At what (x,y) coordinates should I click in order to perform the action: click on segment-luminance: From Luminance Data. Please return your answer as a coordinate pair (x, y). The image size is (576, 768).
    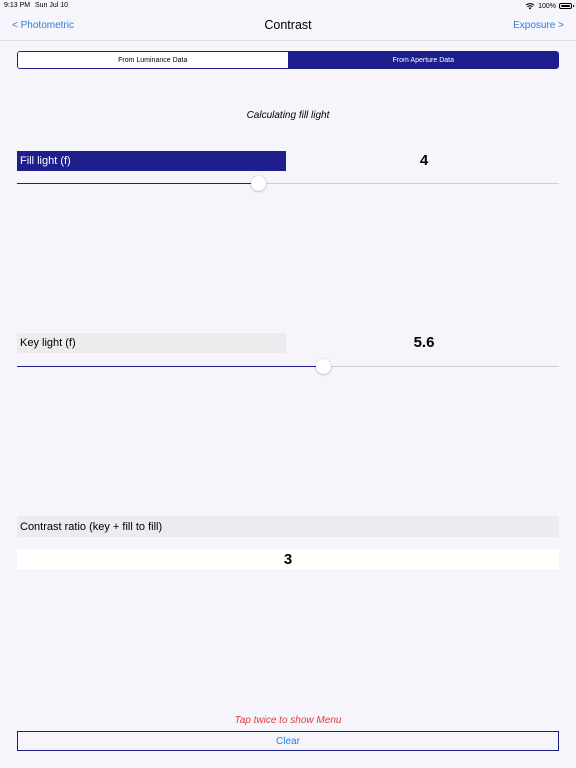
    Looking at the image, I should click on (153, 60).